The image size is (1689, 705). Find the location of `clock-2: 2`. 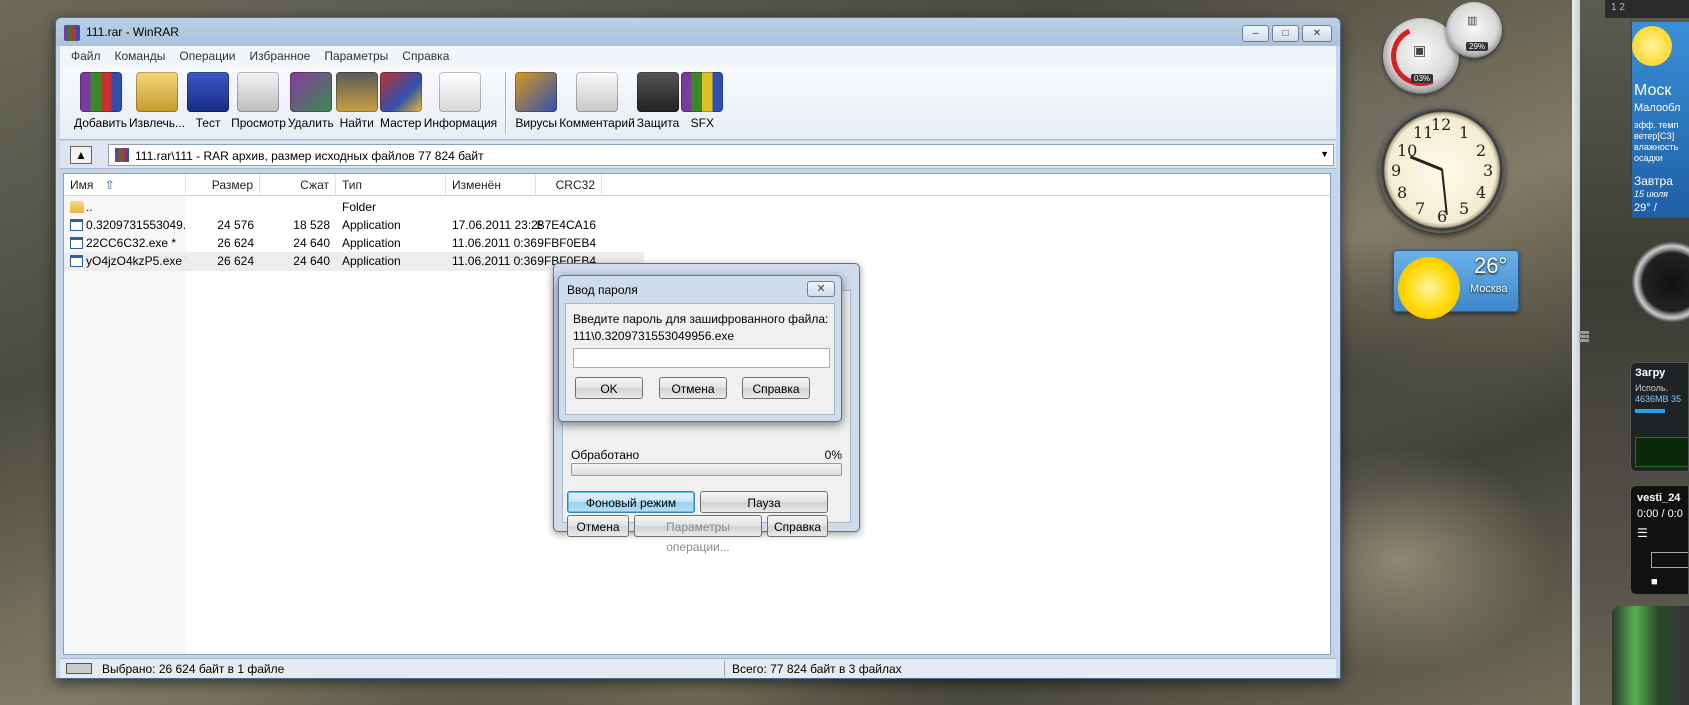

clock-2: 2 is located at coordinates (1481, 150).